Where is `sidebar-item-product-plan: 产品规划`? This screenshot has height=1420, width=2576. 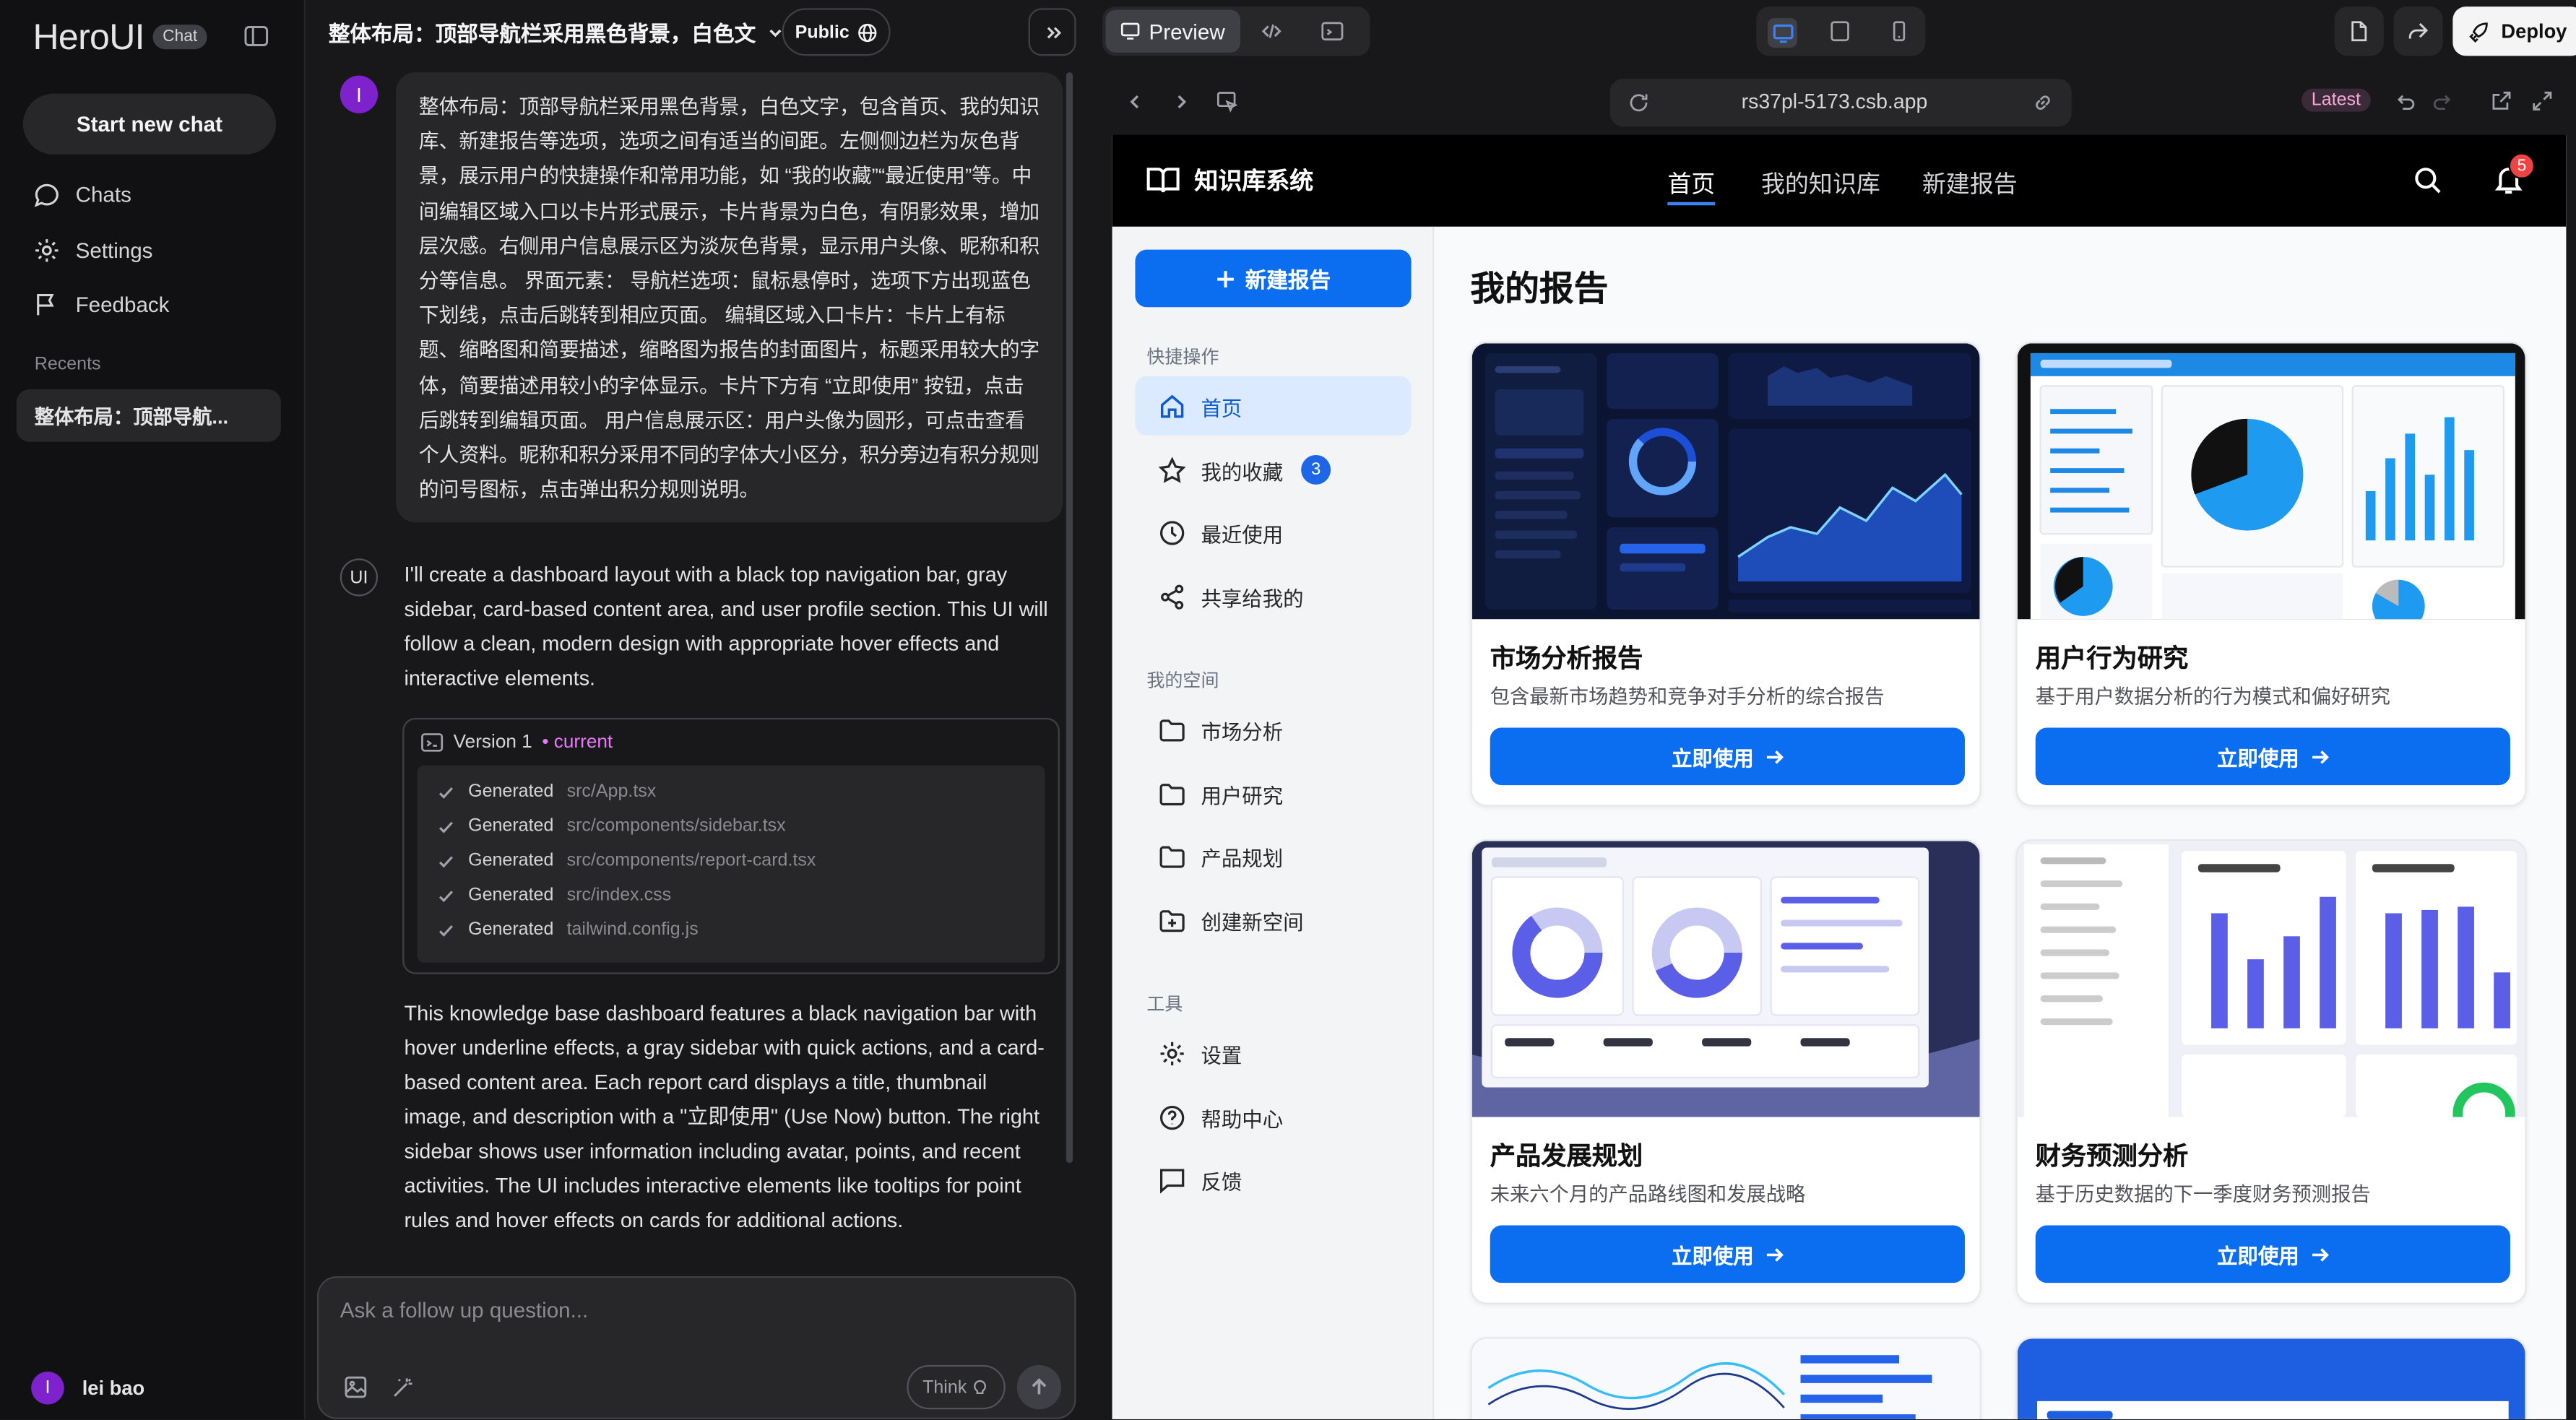
sidebar-item-product-plan: 产品规划 is located at coordinates (1273, 856).